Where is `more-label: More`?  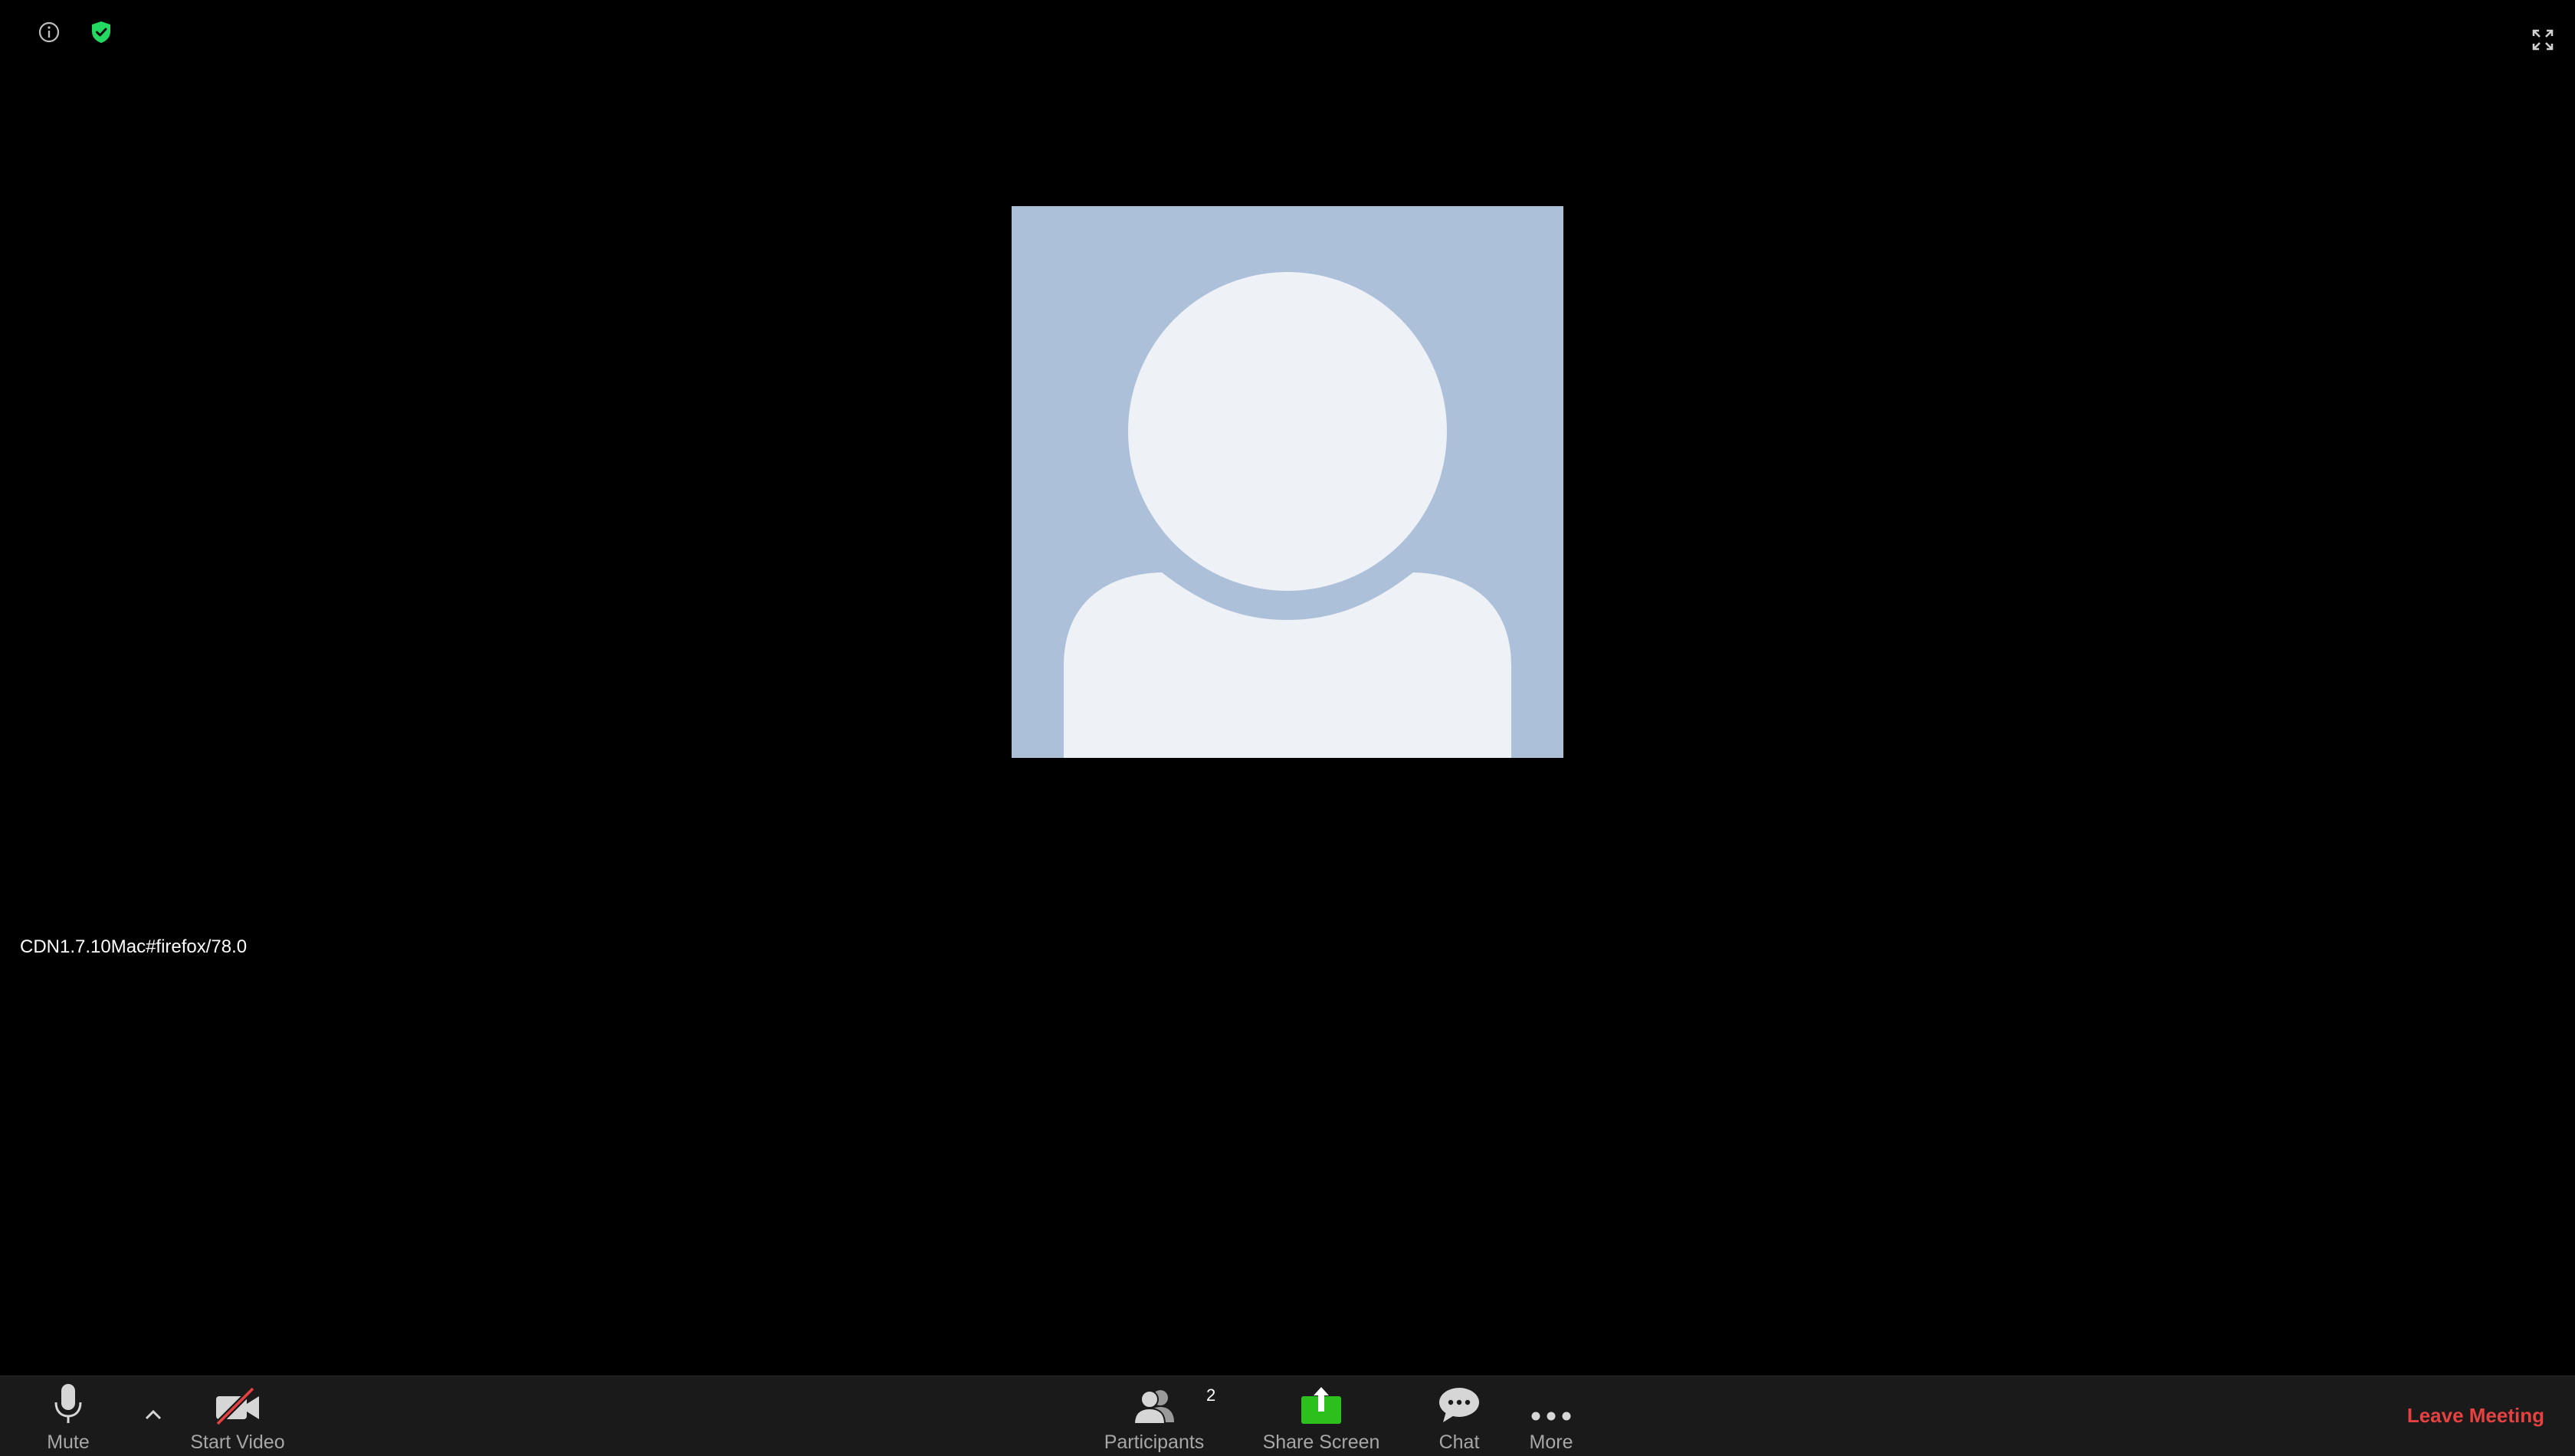
more-label: More is located at coordinates (1551, 1442).